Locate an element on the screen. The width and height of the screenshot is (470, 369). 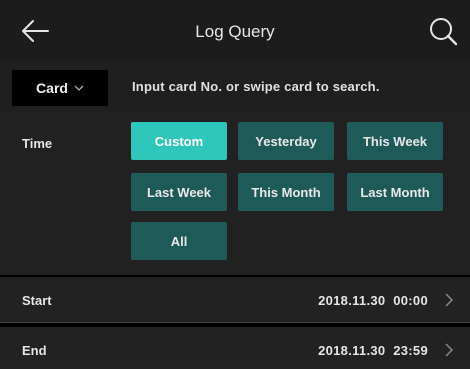
end-value: 2018.11.30 23:59 is located at coordinates (373, 350).